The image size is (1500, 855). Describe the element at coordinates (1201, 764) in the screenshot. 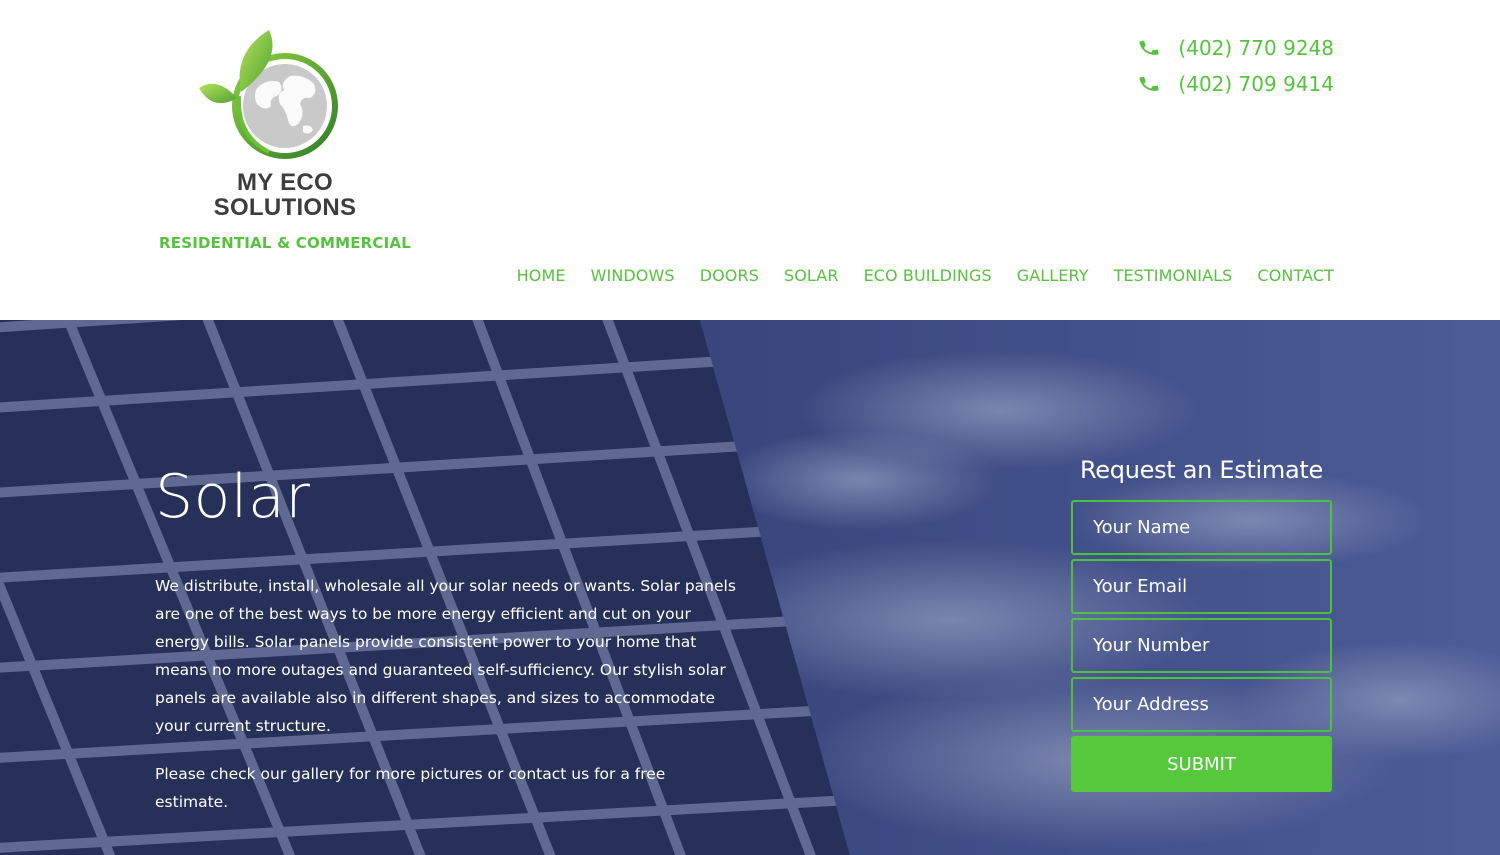

I see `submit-button: SUBMIT` at that location.